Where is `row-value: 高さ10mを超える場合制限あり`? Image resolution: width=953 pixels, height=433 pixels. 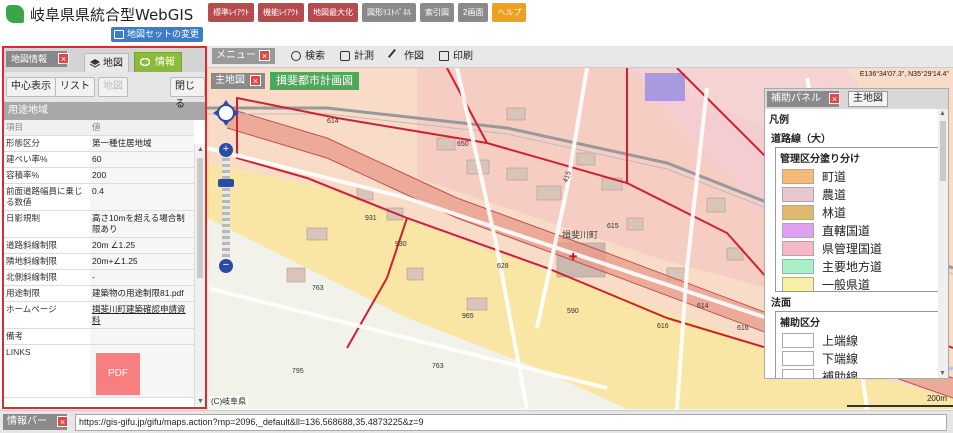 row-value: 高さ10mを超える場合制限あり is located at coordinates (142, 224).